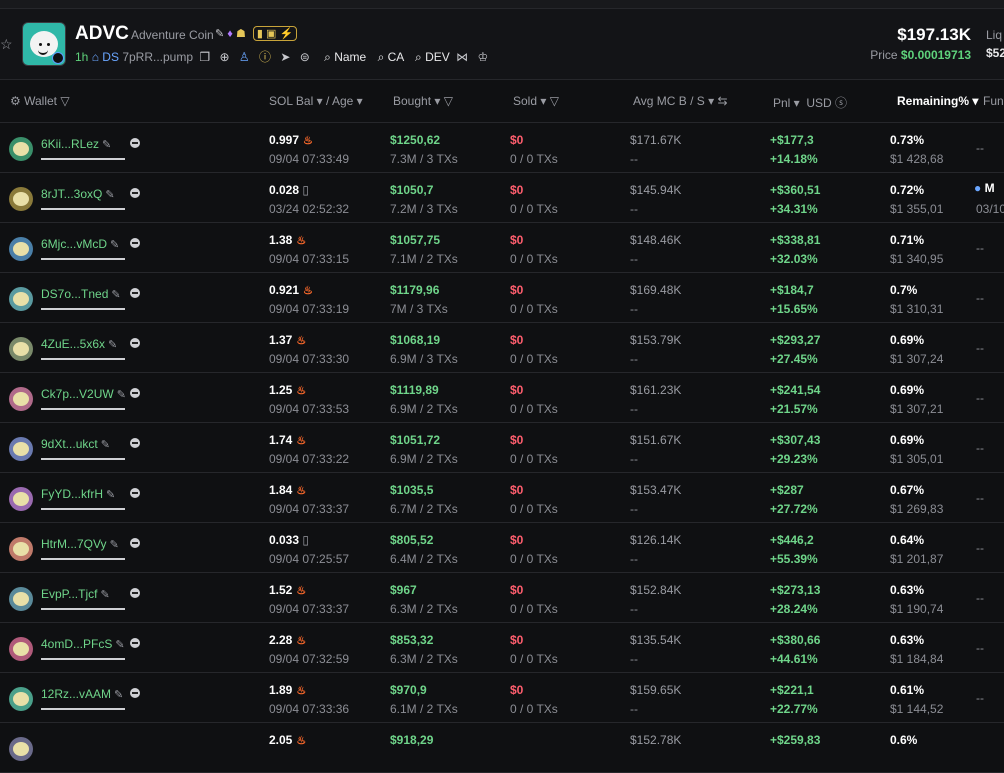 This screenshot has height=773, width=1004. Describe the element at coordinates (289, 540) in the screenshot. I see `sol-balance: 0.033 ▯` at that location.